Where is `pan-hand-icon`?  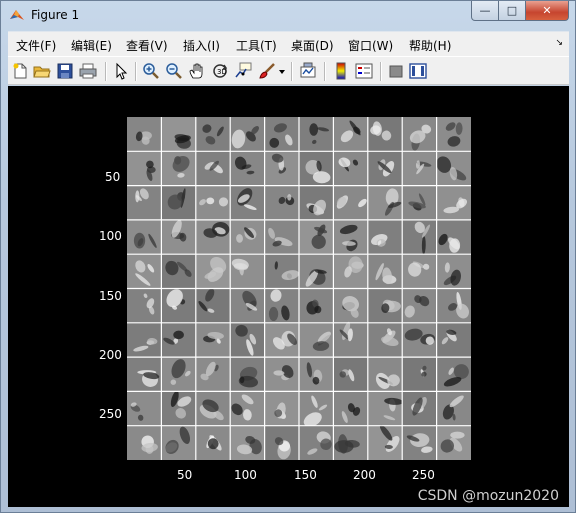
pan-hand-icon is located at coordinates (197, 71).